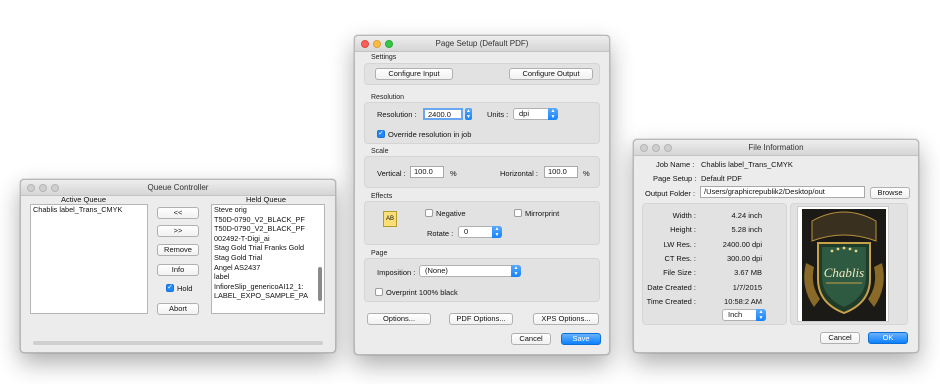 The image size is (940, 384). What do you see at coordinates (675, 164) in the screenshot?
I see `job-name-label: Job Name :` at bounding box center [675, 164].